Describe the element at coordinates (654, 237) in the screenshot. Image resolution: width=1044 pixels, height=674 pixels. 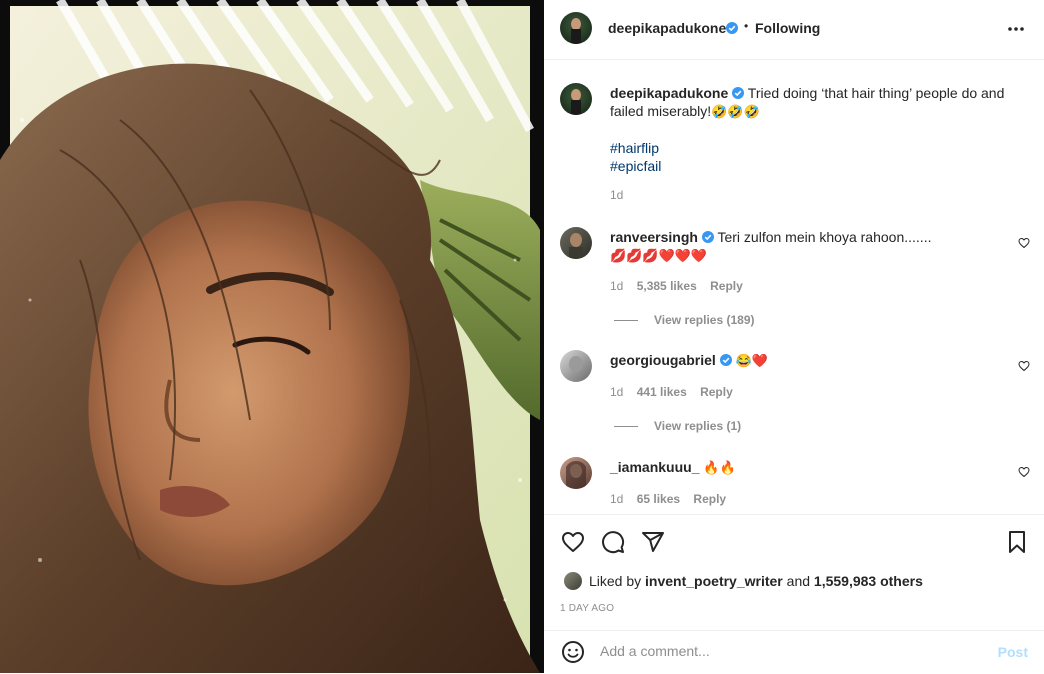
I see `comment-username: ranveersingh` at that location.